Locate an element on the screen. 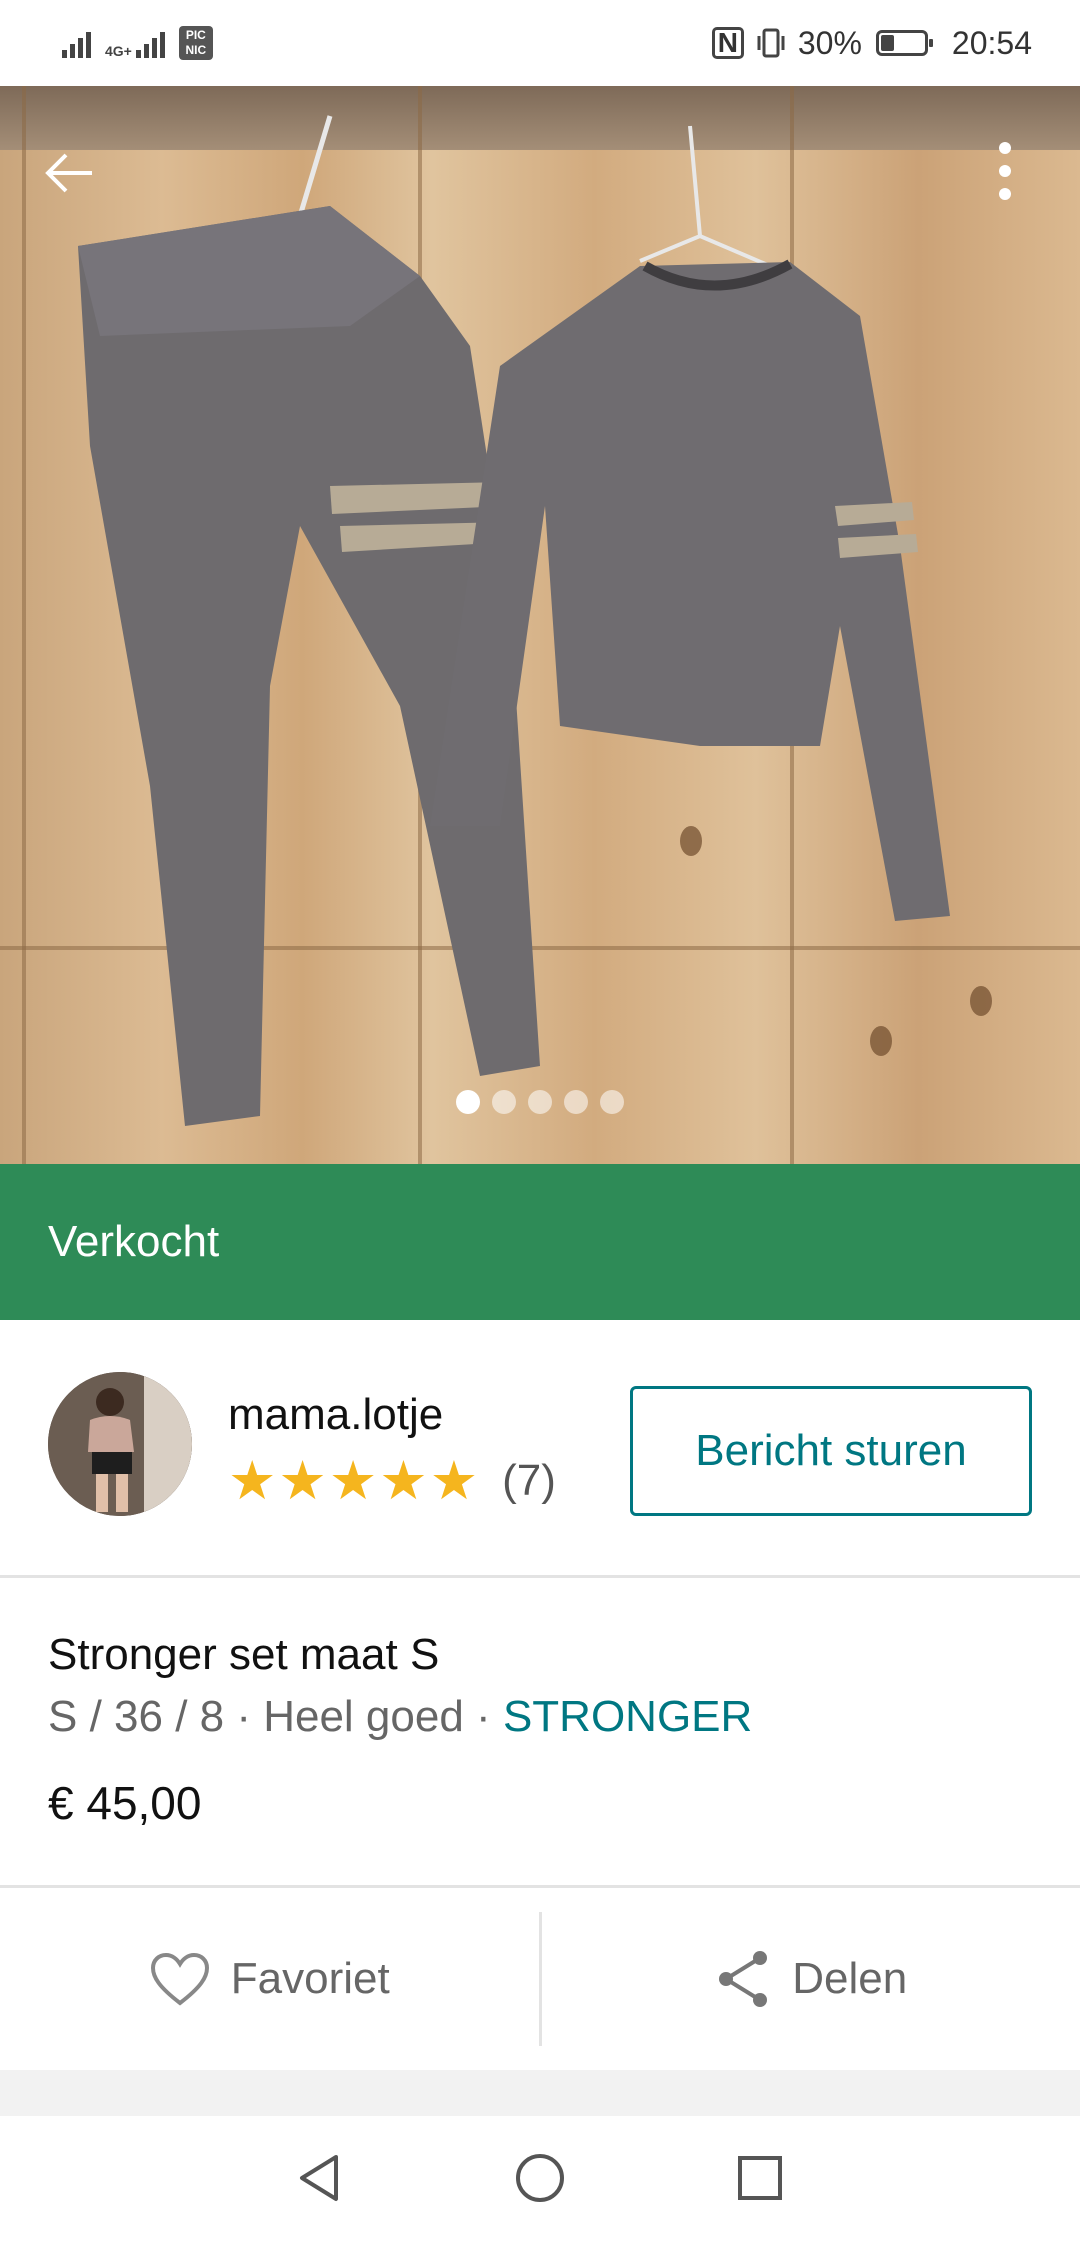  item-brand-link: STRONGER is located at coordinates (627, 1716).